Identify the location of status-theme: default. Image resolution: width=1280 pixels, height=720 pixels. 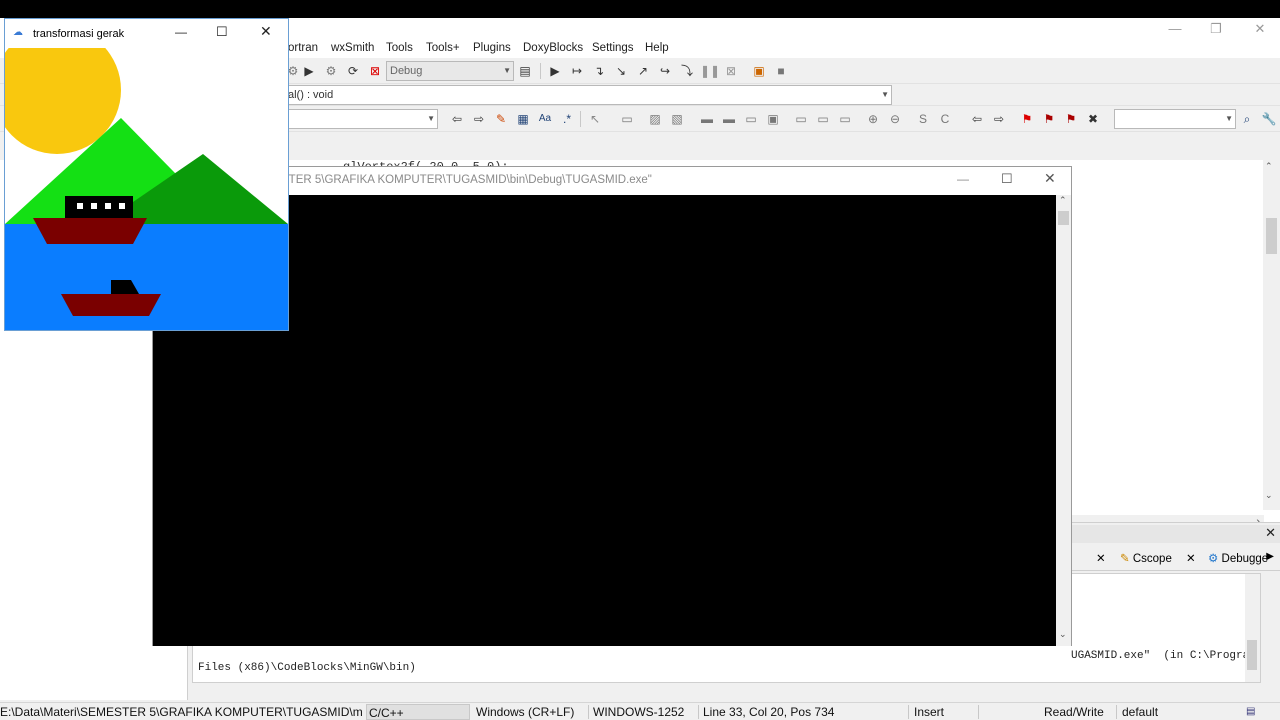
(1140, 712).